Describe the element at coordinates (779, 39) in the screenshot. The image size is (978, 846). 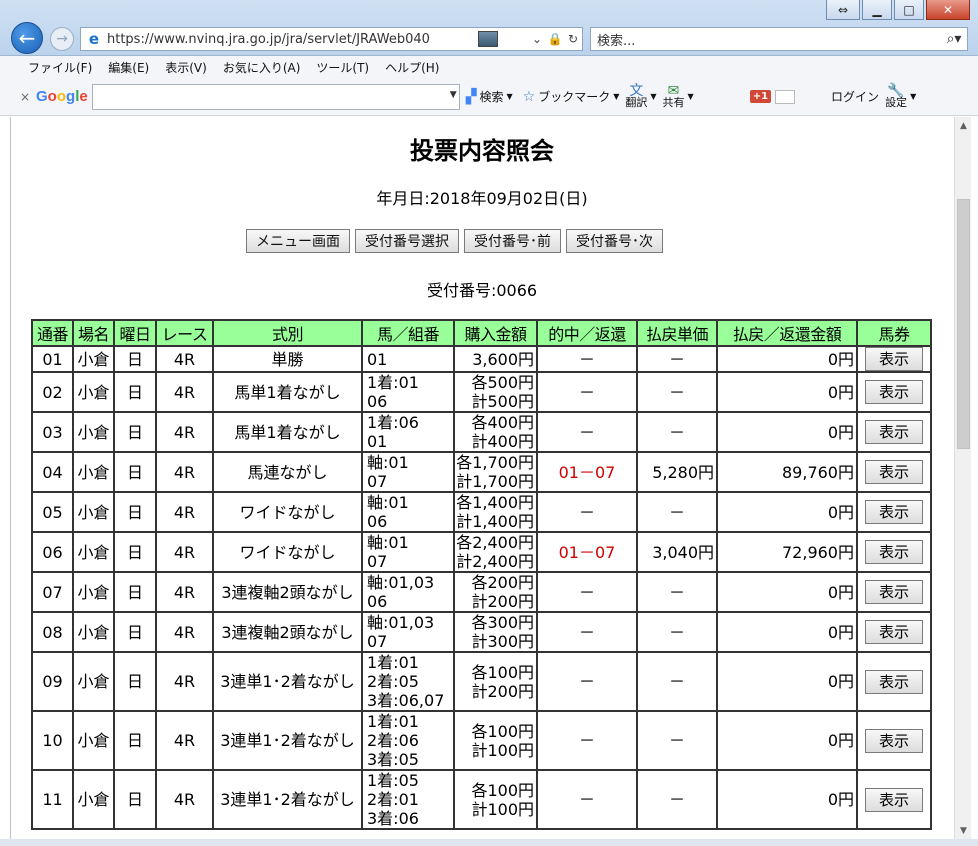
I see `browser-search-box: 検索... ⌕▾` at that location.